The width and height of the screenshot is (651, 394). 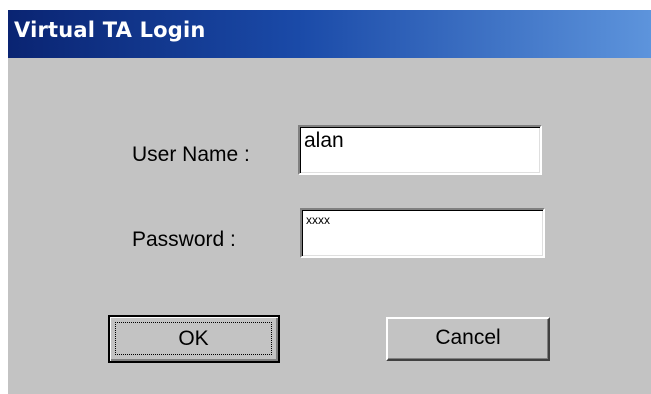 I want to click on password-field: xxxx, so click(x=422, y=233).